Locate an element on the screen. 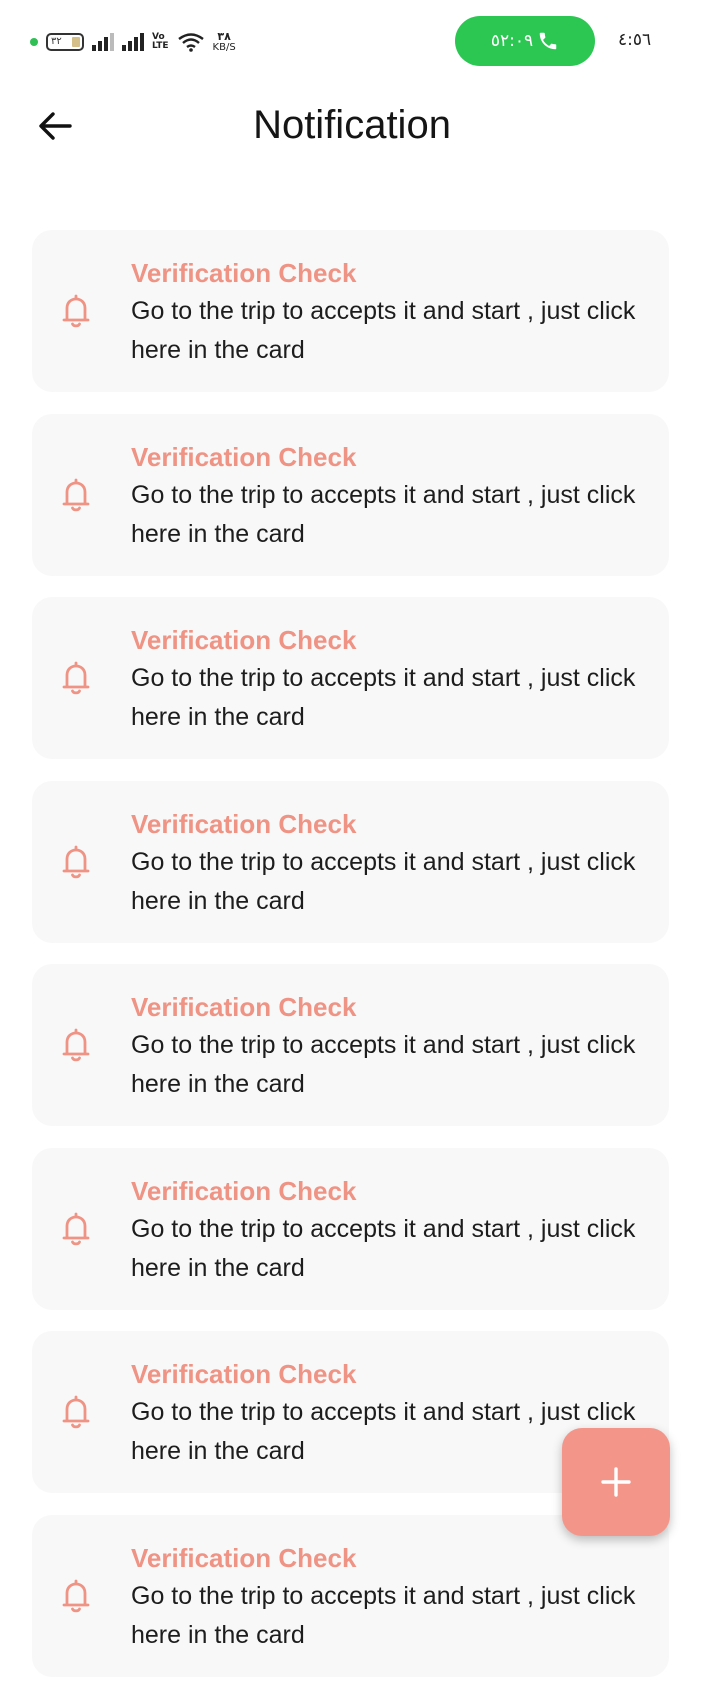 Image resolution: width=716 pixels, height=1698 pixels. speed-value: ٣٨ is located at coordinates (224, 36).